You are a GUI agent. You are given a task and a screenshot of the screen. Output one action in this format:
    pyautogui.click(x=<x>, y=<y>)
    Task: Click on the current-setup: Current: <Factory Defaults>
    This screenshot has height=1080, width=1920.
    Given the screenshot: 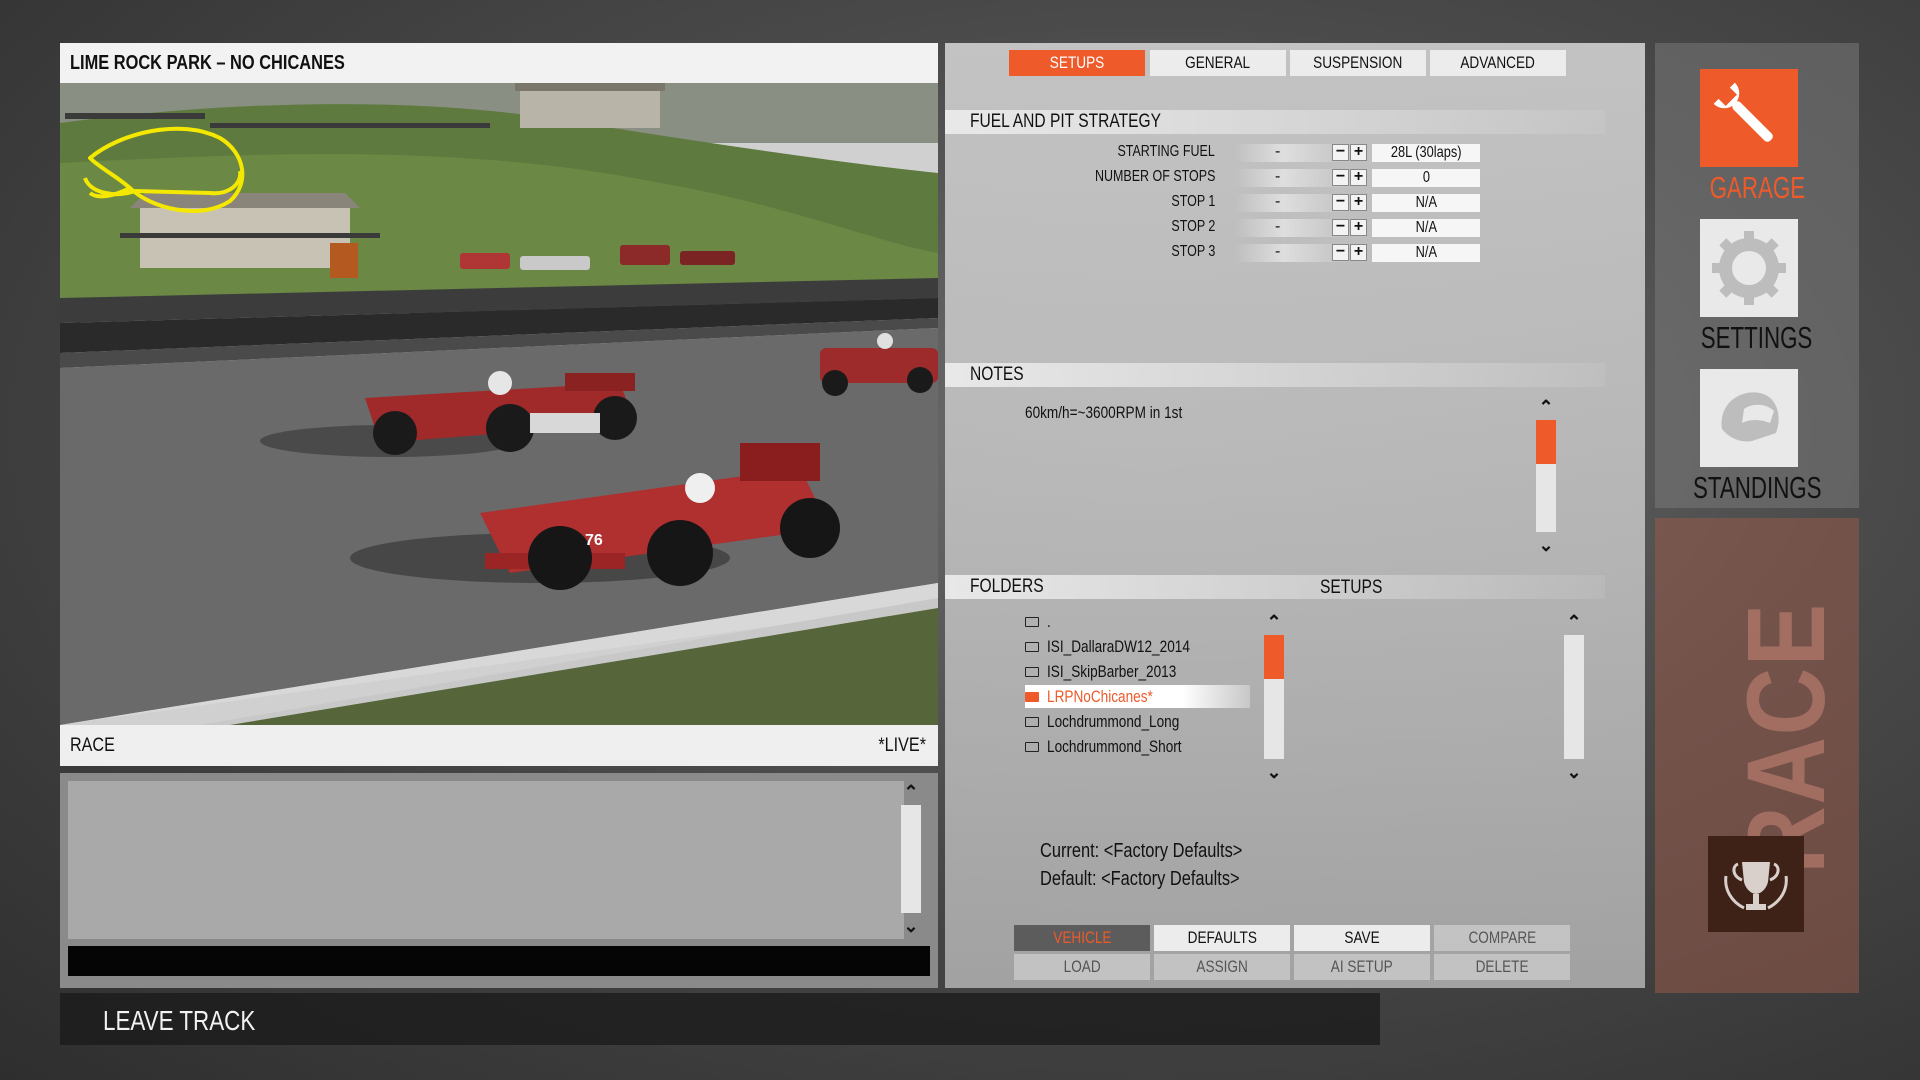 What is the action you would take?
    pyautogui.click(x=1141, y=851)
    